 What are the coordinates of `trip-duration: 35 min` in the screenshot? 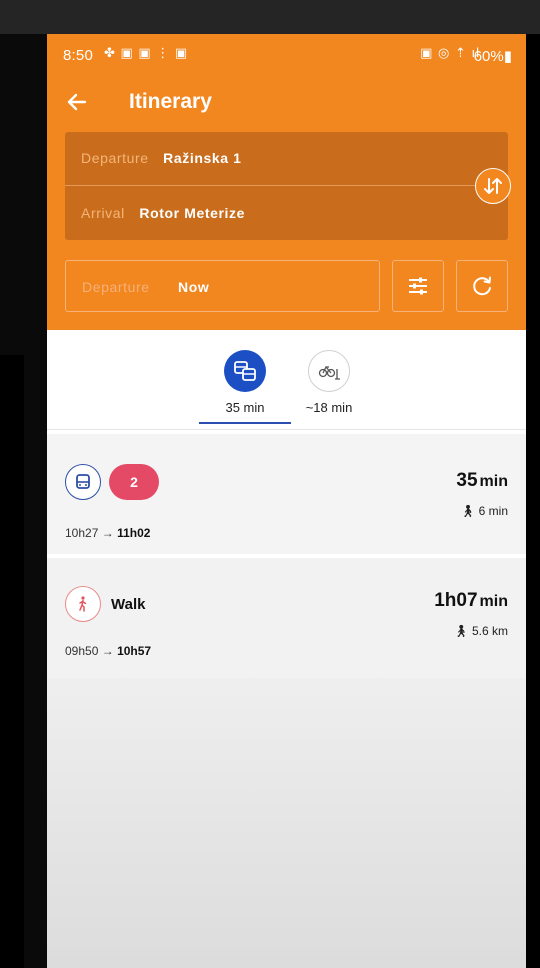 It's located at (482, 481).